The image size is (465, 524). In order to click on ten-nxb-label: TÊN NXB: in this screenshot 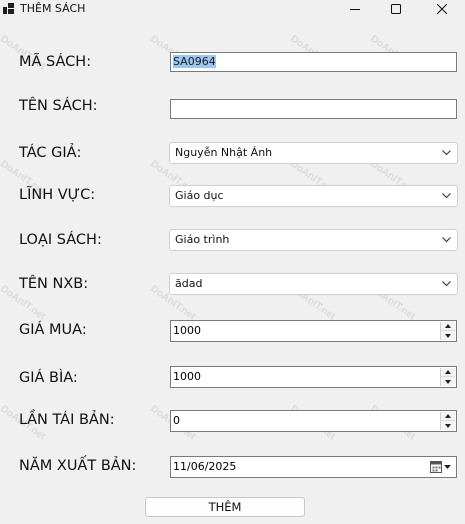, I will do `click(54, 284)`.